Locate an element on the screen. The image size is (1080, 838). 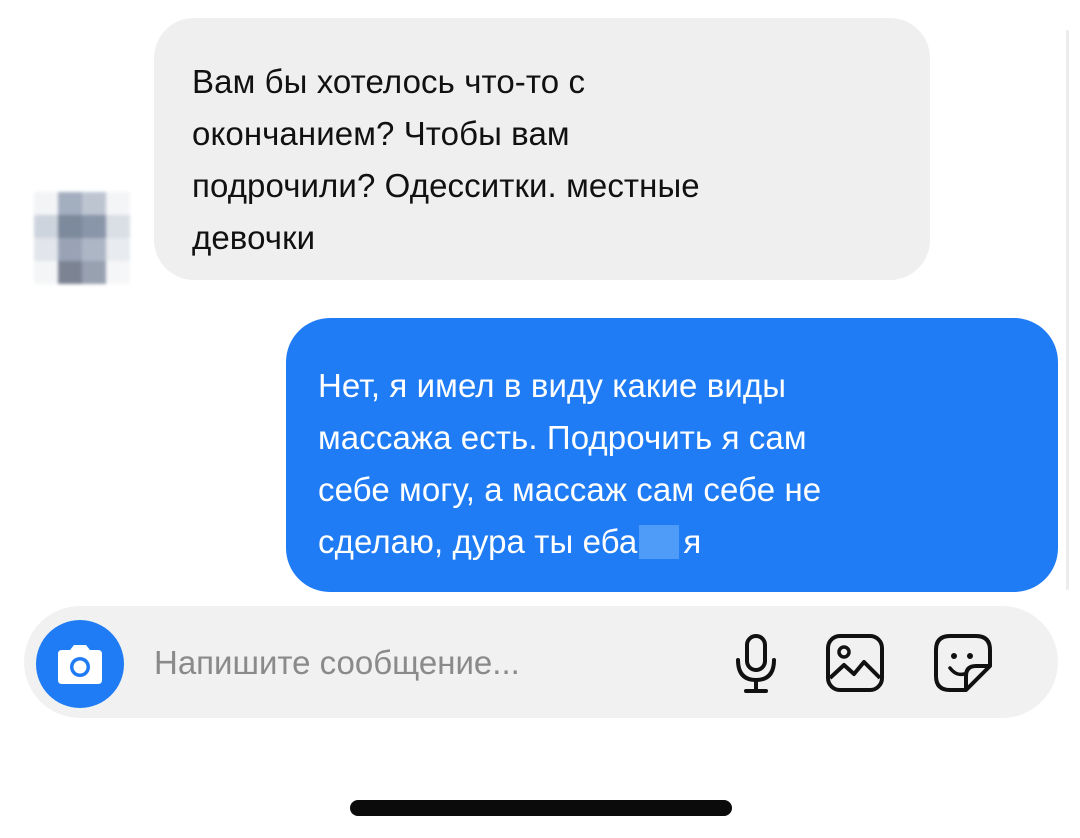
camera-button is located at coordinates (80, 664).